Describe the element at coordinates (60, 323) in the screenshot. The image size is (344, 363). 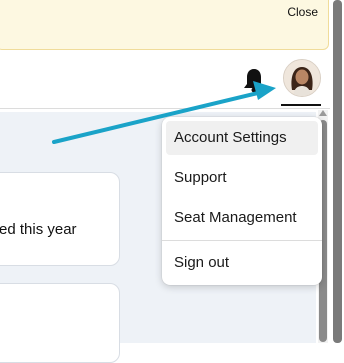
I see `content-card-secondary` at that location.